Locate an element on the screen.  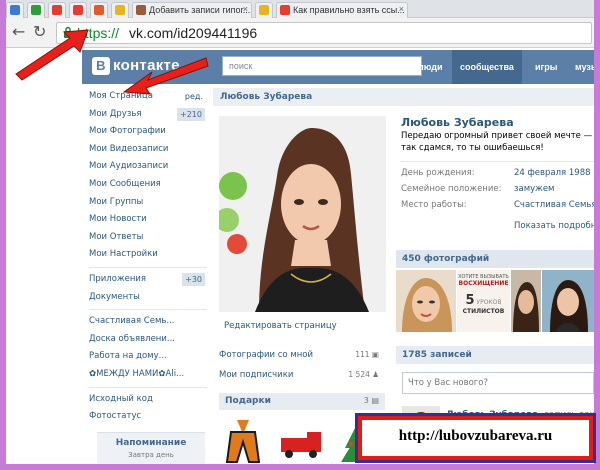
gifts-title: Подарки is located at coordinates (248, 401).